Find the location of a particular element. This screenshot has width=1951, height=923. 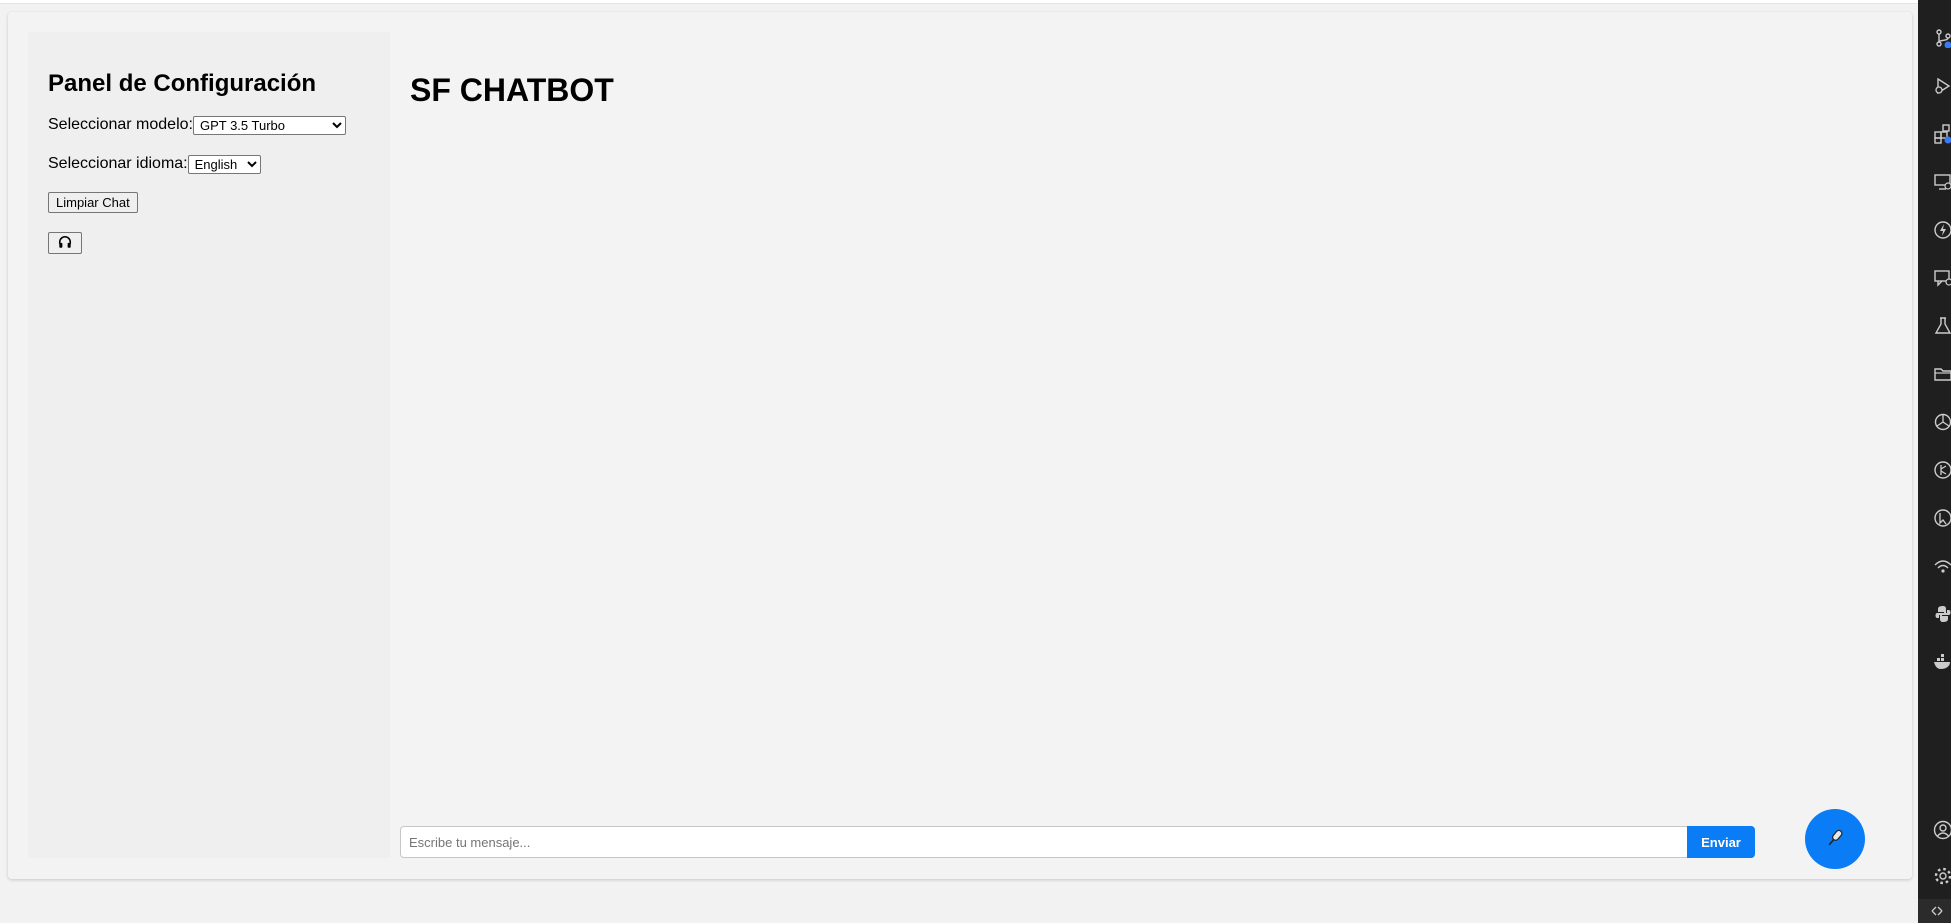

message-input is located at coordinates (1043, 842).